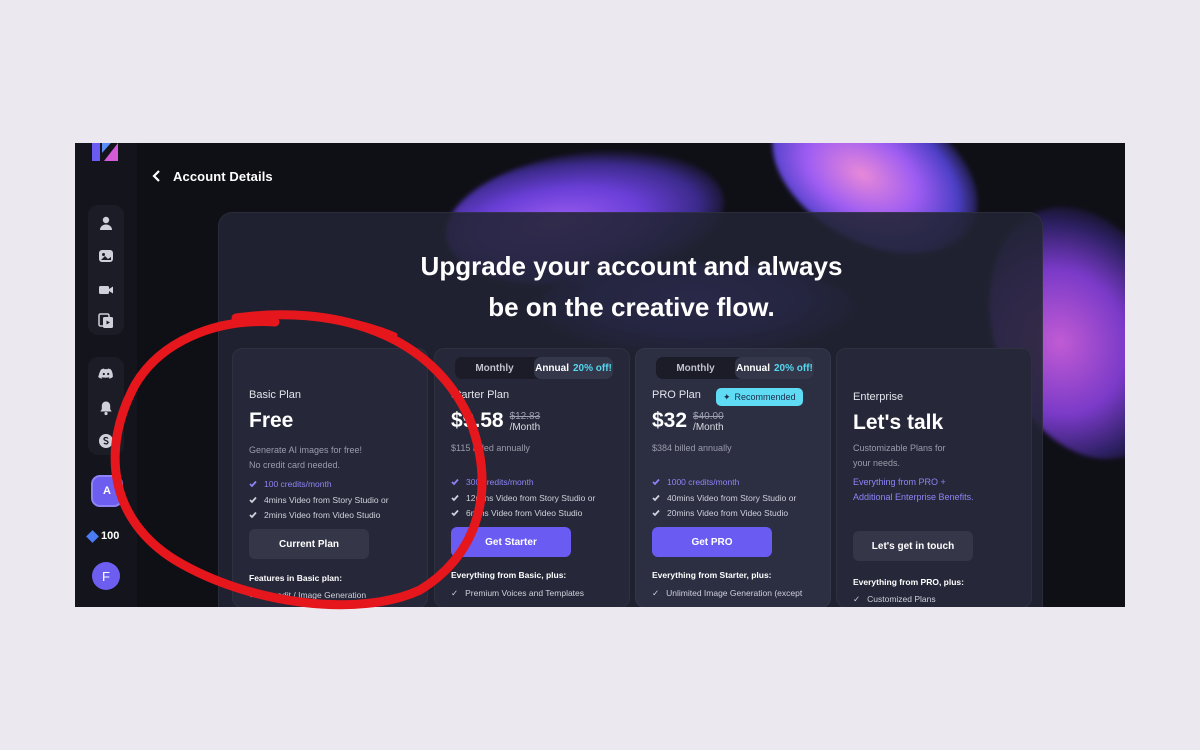 The height and width of the screenshot is (750, 1200). What do you see at coordinates (477, 420) in the screenshot?
I see `price-amount: $9.58` at bounding box center [477, 420].